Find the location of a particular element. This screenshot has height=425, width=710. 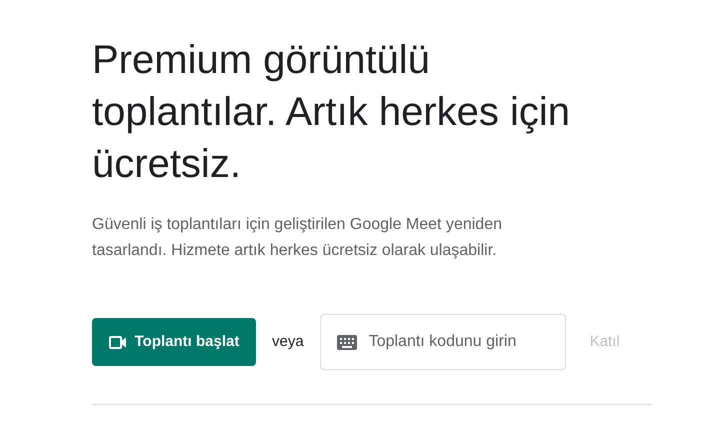

start-meeting-button: Toplantı başlat is located at coordinates (174, 342).